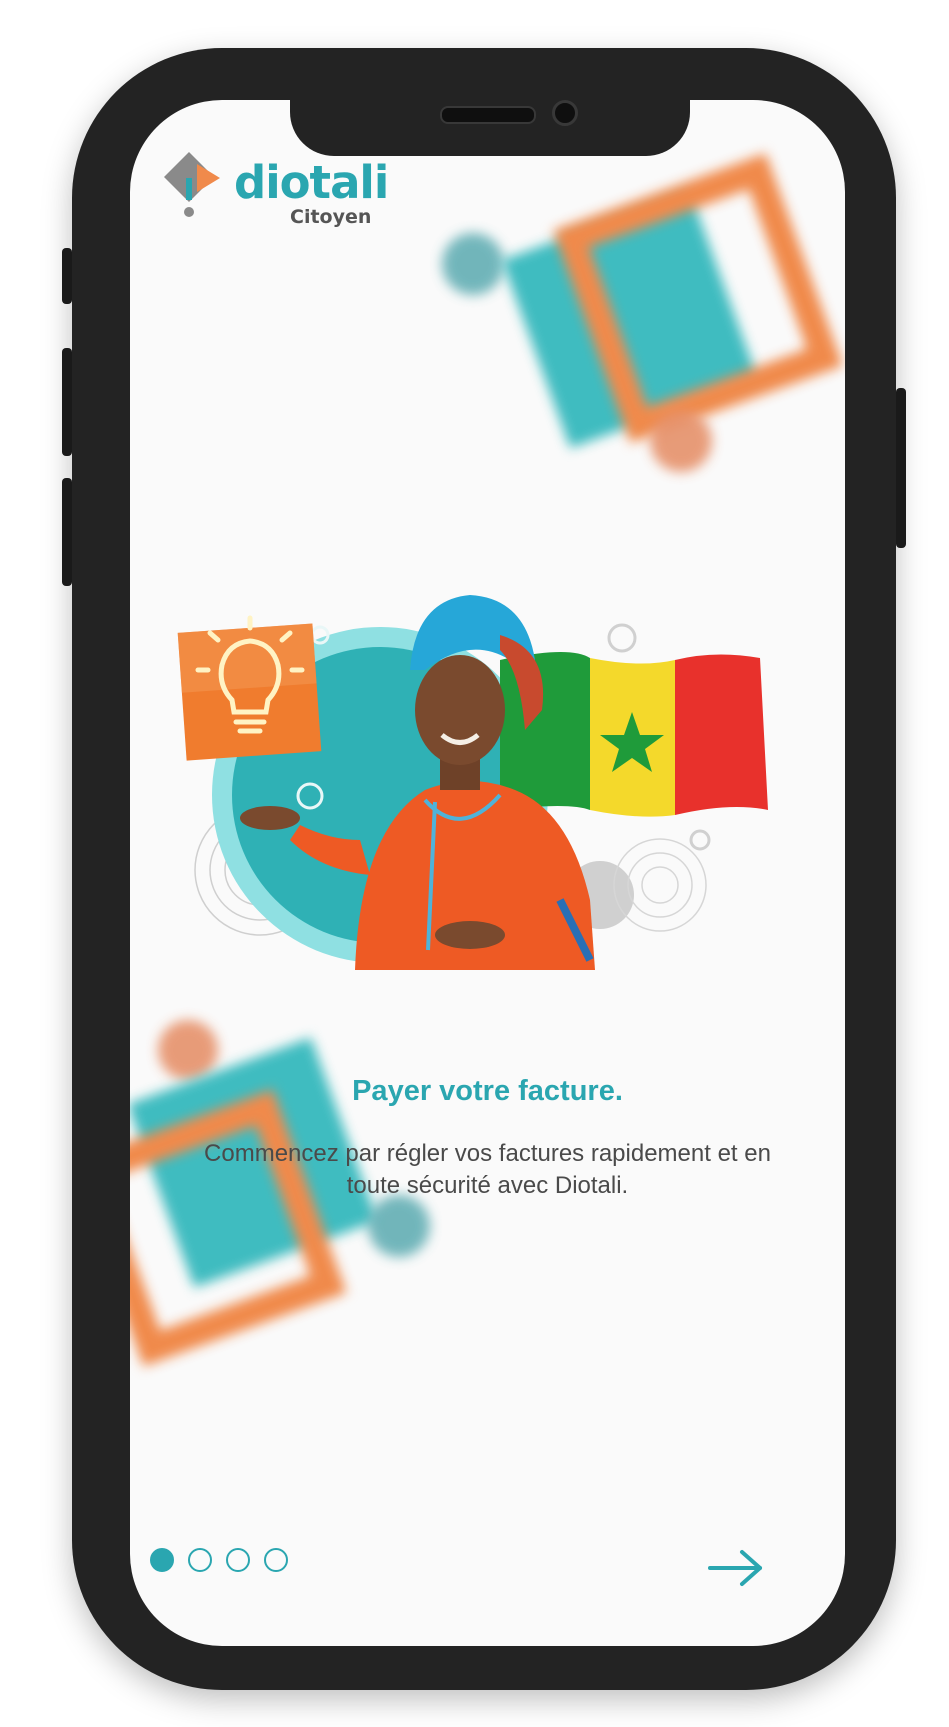  What do you see at coordinates (331, 217) in the screenshot?
I see `logo-subtitle: Citoyen` at bounding box center [331, 217].